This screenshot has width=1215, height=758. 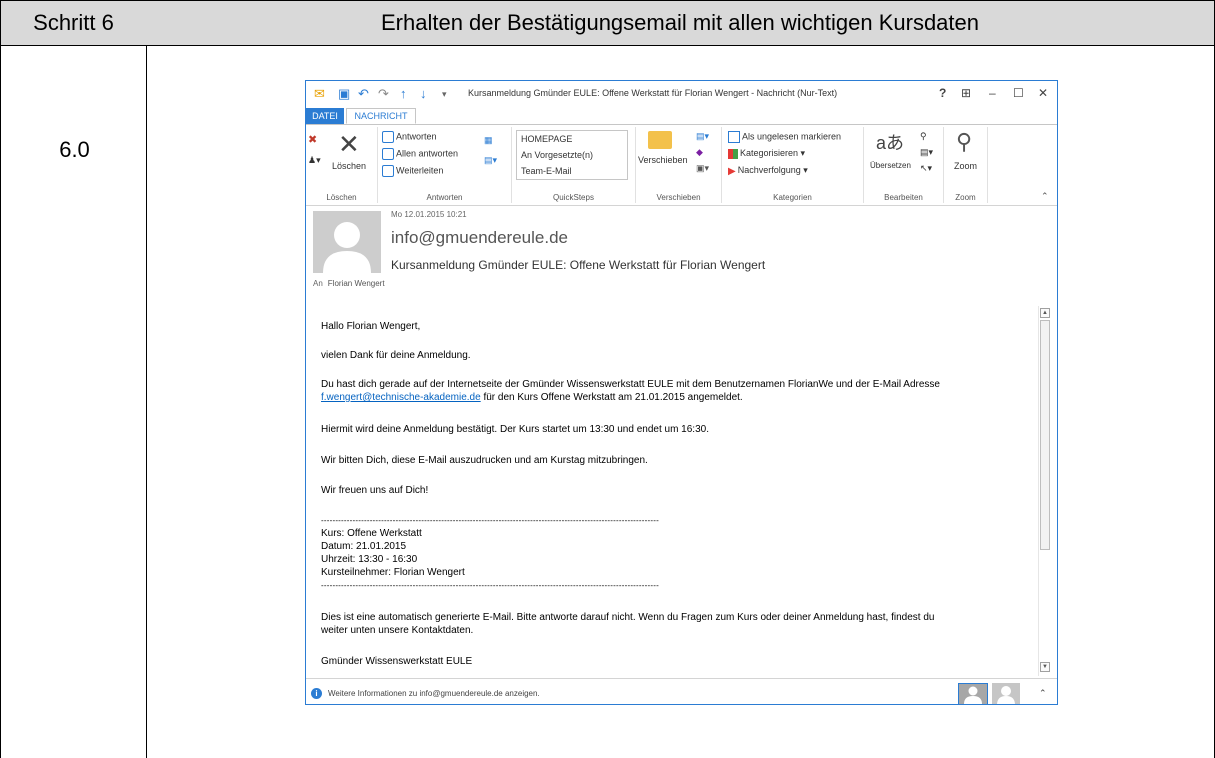 I want to click on reply-all-label: Allen antworten, so click(x=427, y=153).